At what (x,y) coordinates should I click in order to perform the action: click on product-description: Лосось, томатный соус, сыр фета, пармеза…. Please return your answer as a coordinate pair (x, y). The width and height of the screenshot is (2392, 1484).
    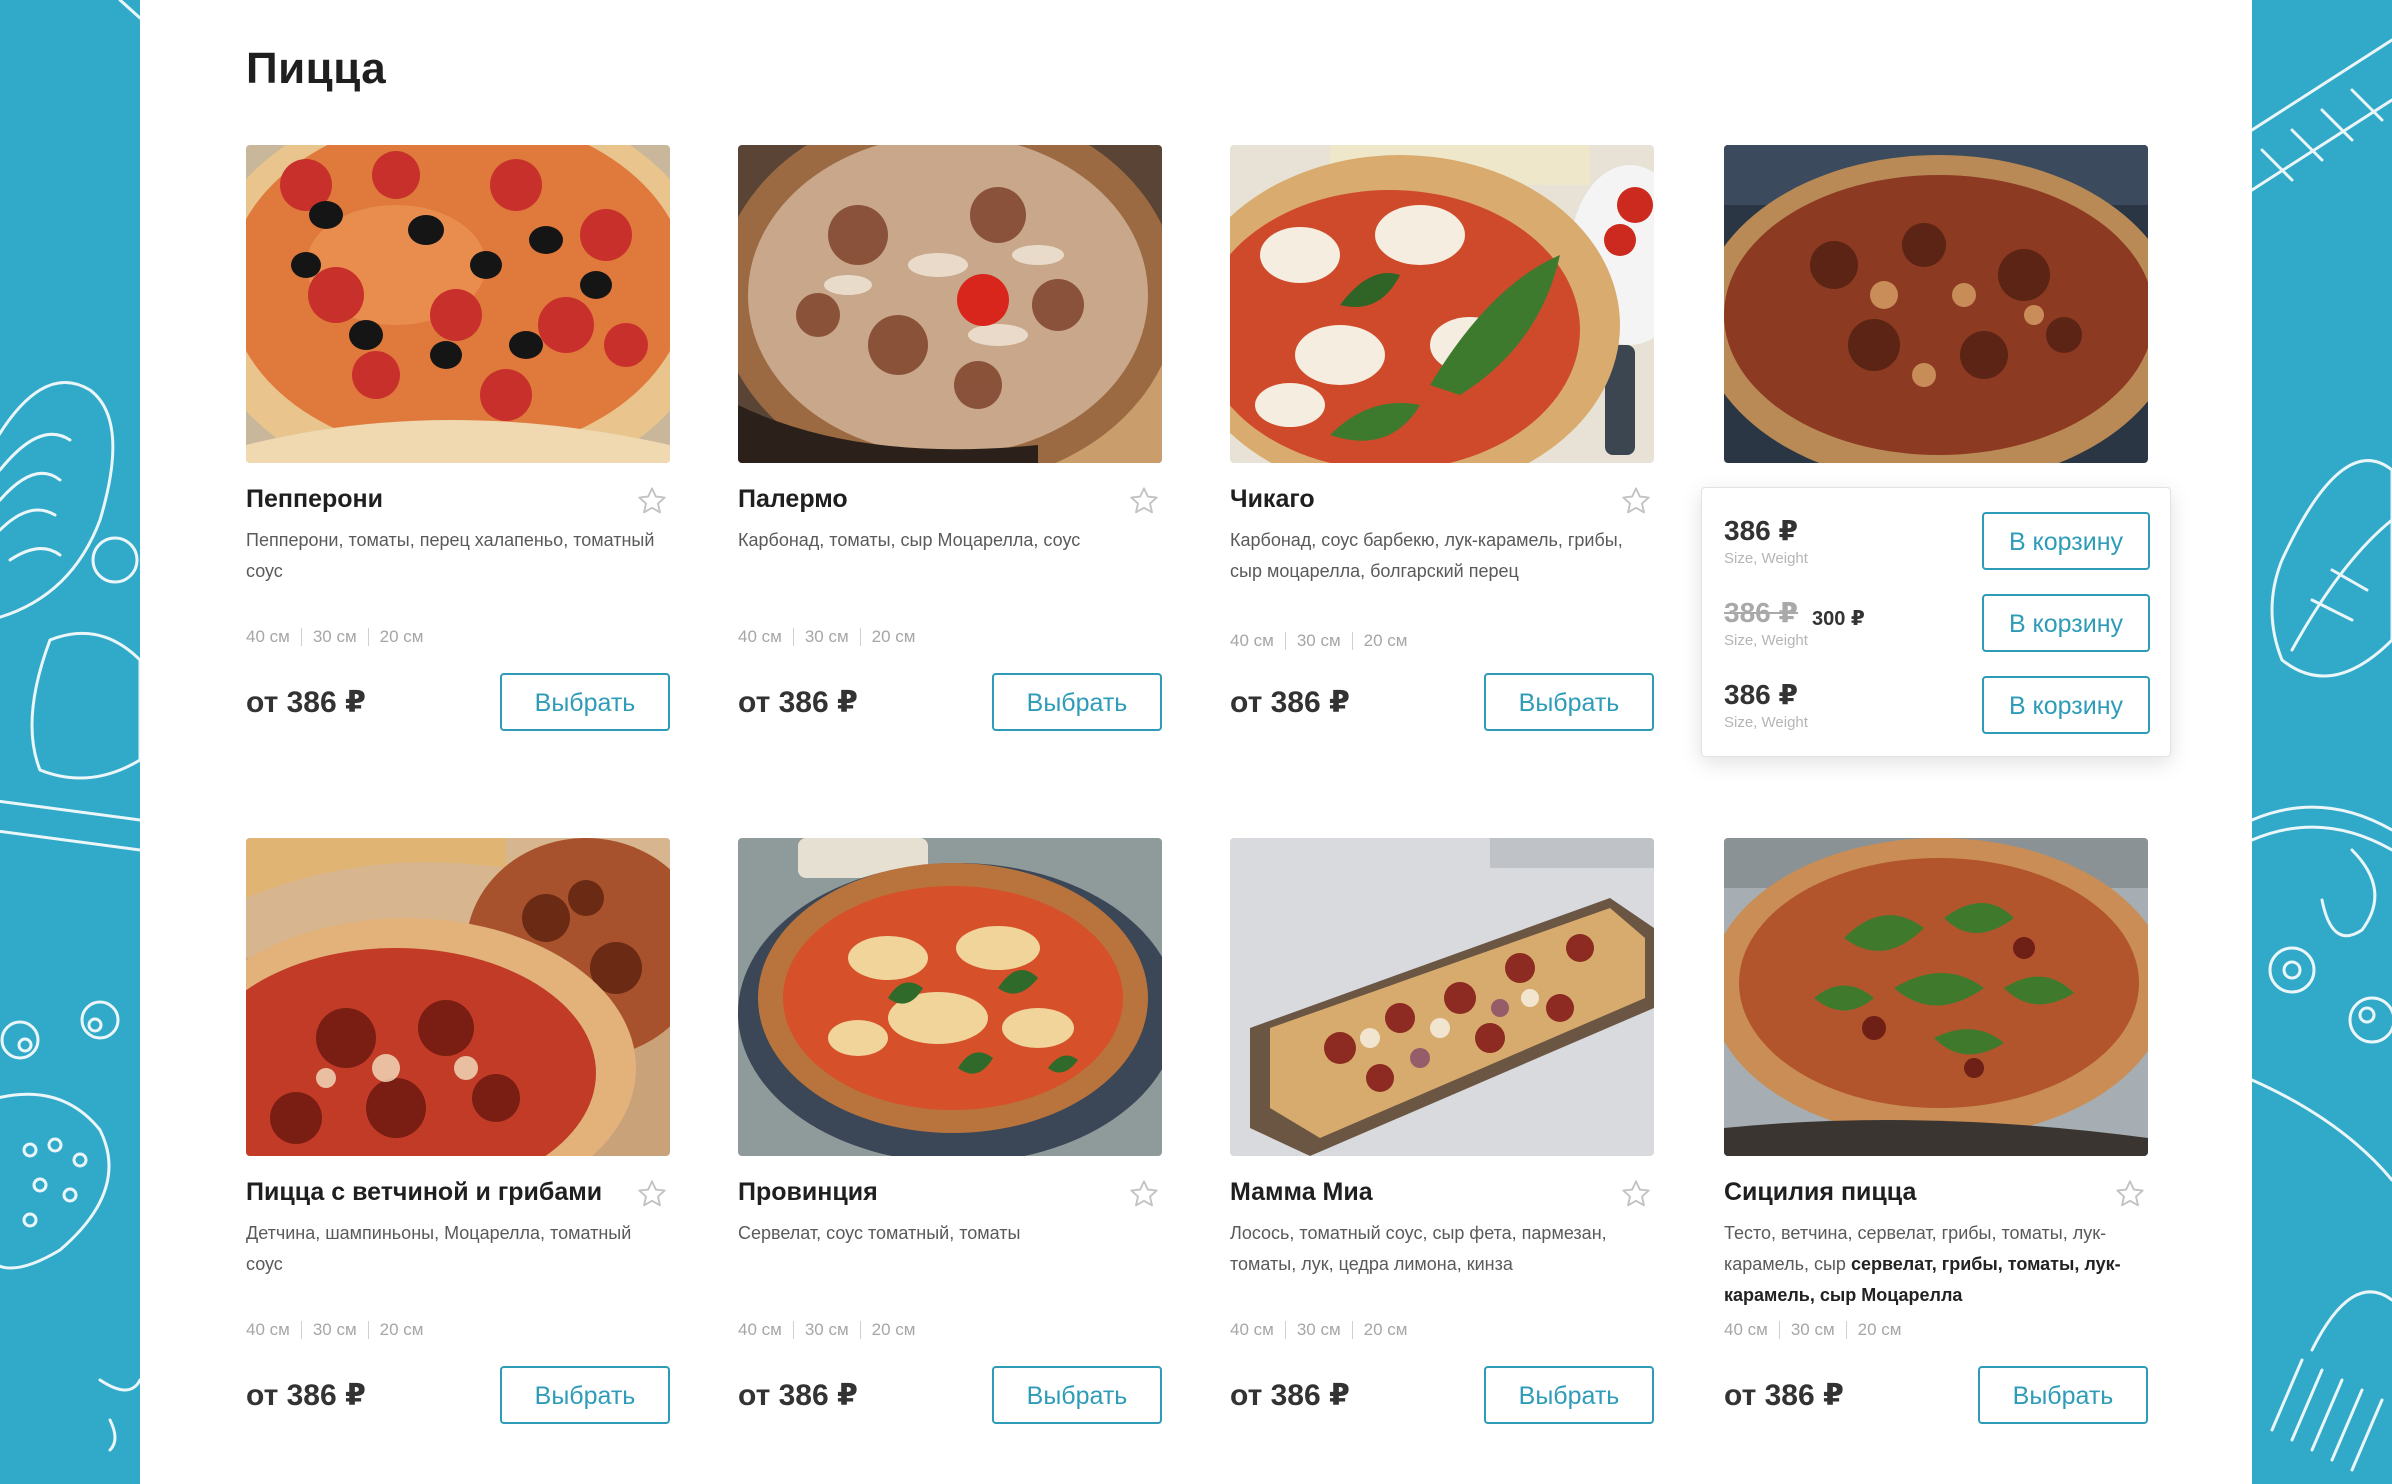
    Looking at the image, I should click on (1418, 1248).